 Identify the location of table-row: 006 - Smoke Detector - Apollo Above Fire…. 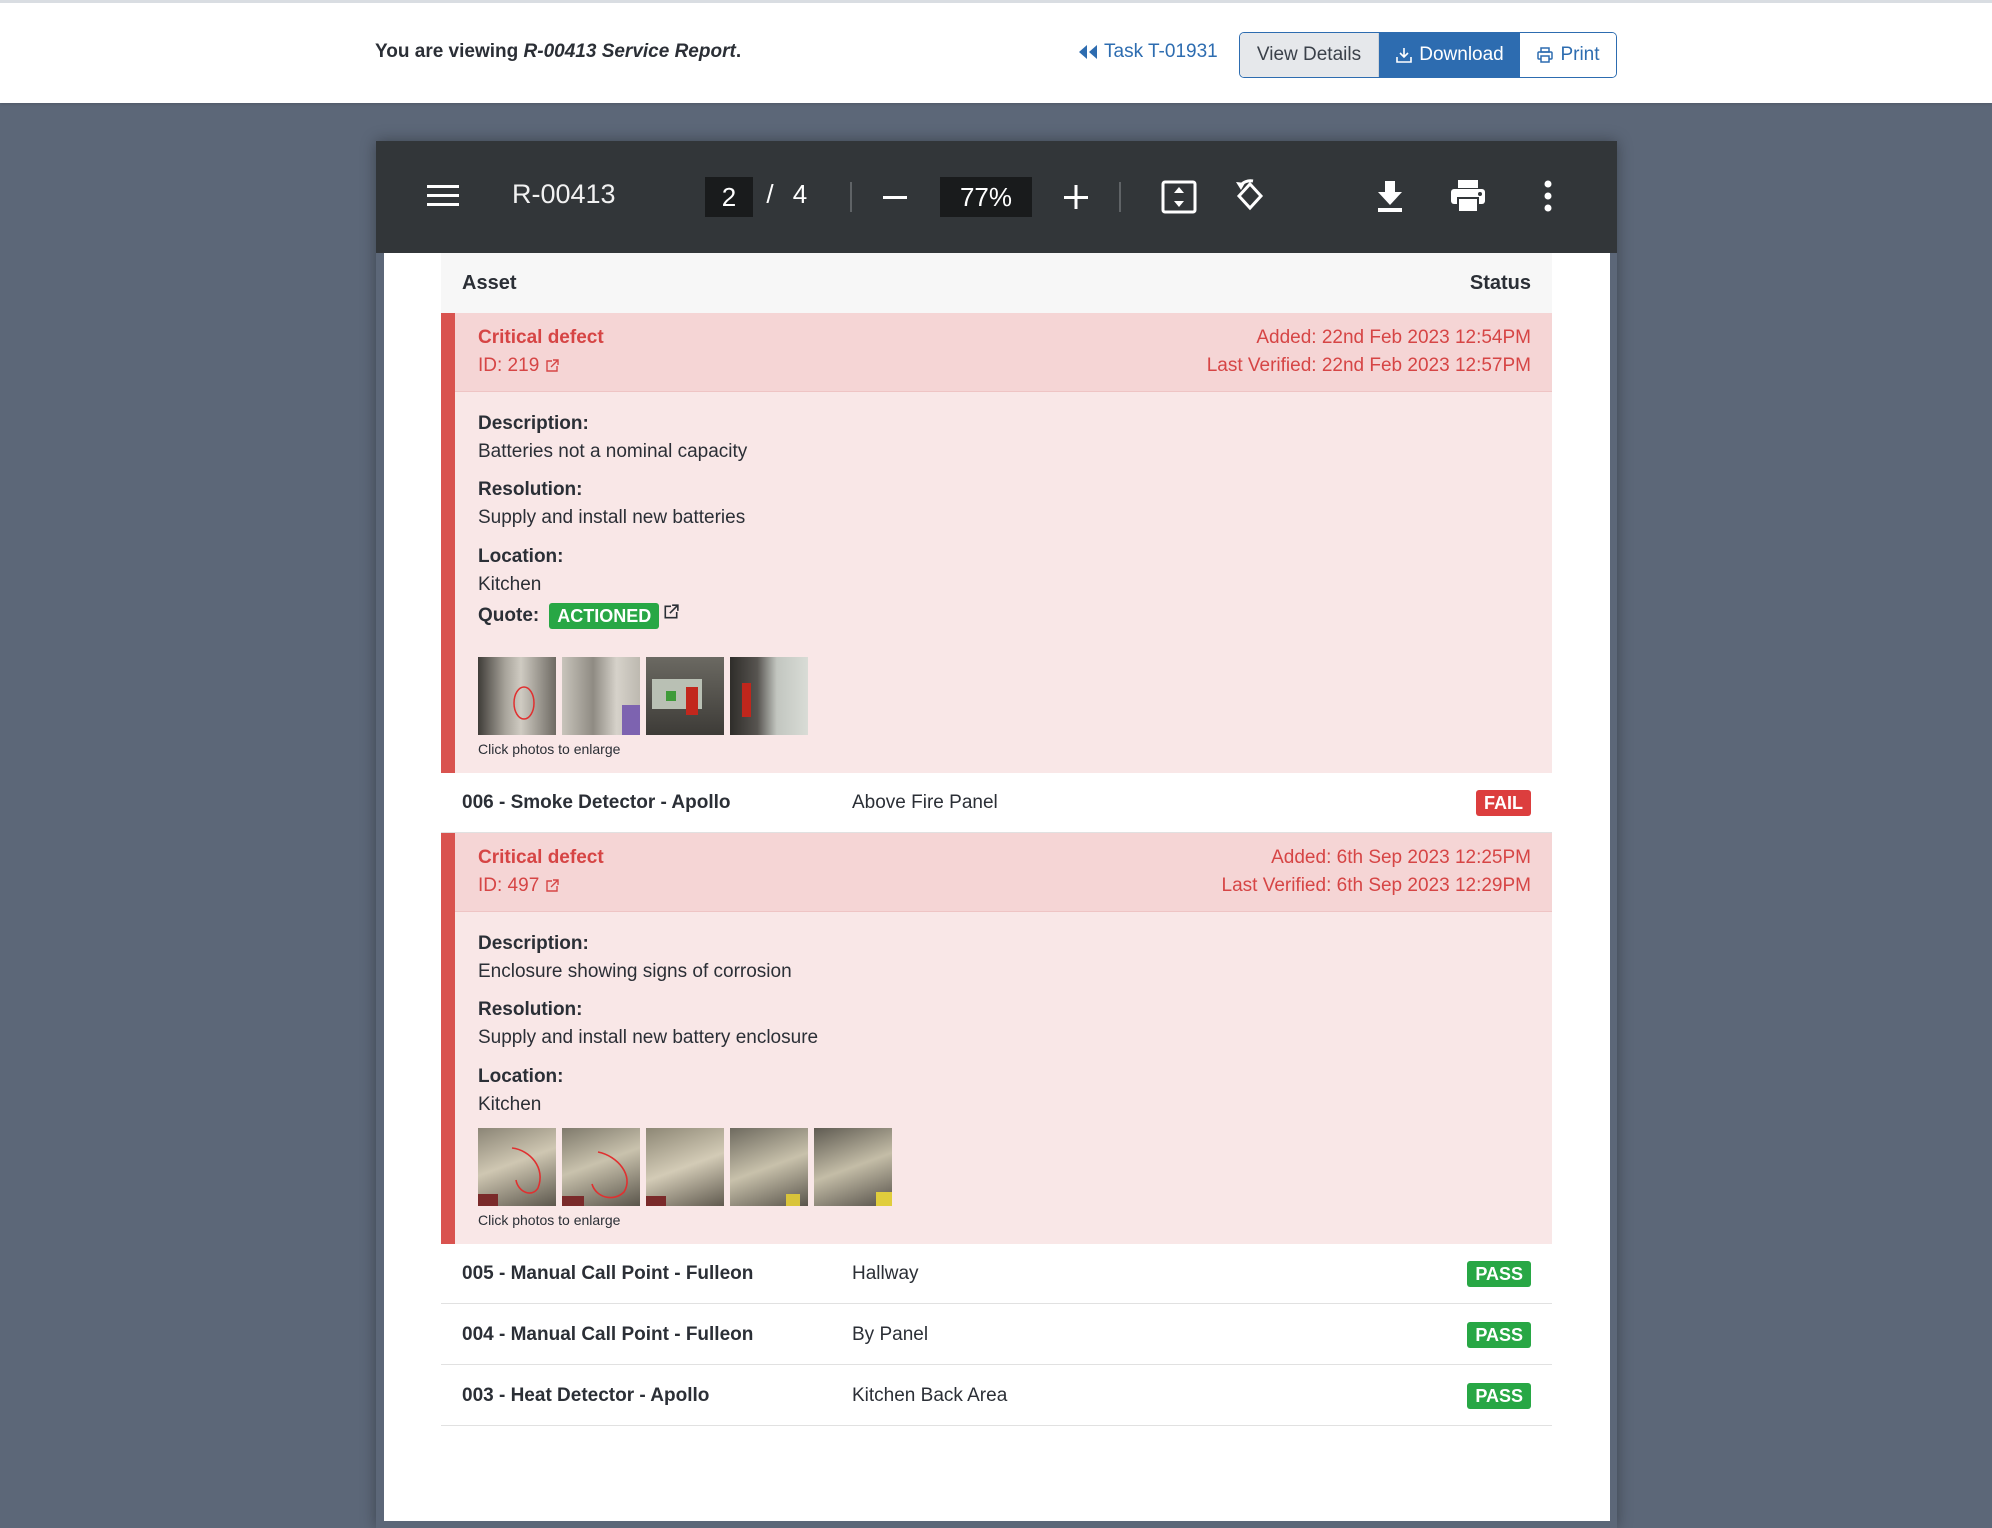
(996, 803).